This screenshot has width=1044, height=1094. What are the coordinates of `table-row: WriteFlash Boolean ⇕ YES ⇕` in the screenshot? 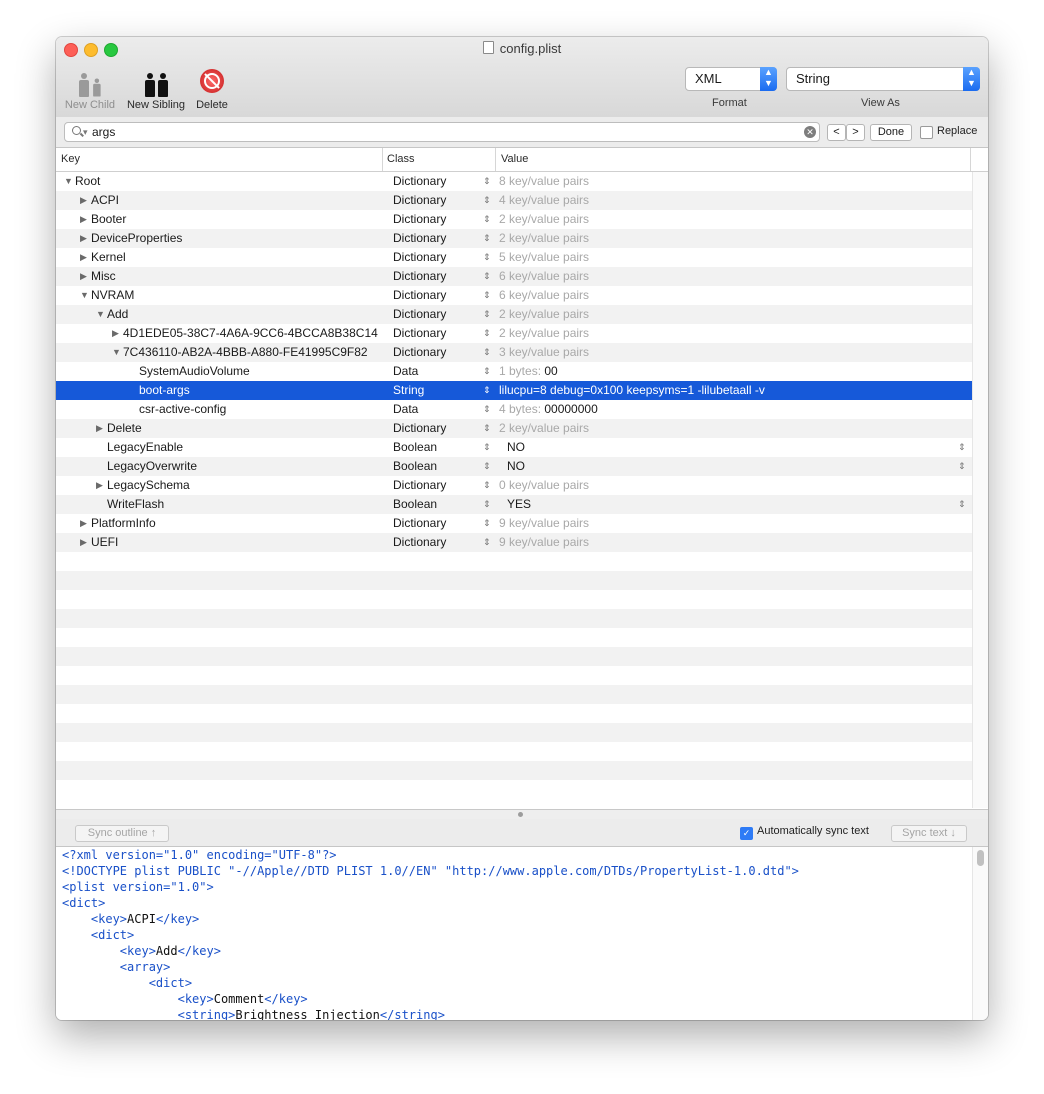 It's located at (514, 504).